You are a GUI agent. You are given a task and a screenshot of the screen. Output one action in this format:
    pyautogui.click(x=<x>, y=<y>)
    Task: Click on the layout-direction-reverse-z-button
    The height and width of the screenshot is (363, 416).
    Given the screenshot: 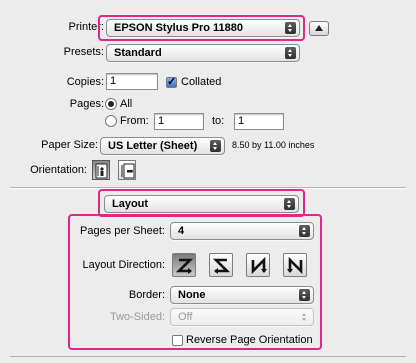 What is the action you would take?
    pyautogui.click(x=221, y=265)
    